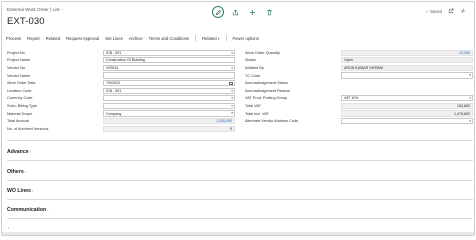 The width and height of the screenshot is (476, 240). I want to click on project-name-field: Construction Of Building, so click(169, 60).